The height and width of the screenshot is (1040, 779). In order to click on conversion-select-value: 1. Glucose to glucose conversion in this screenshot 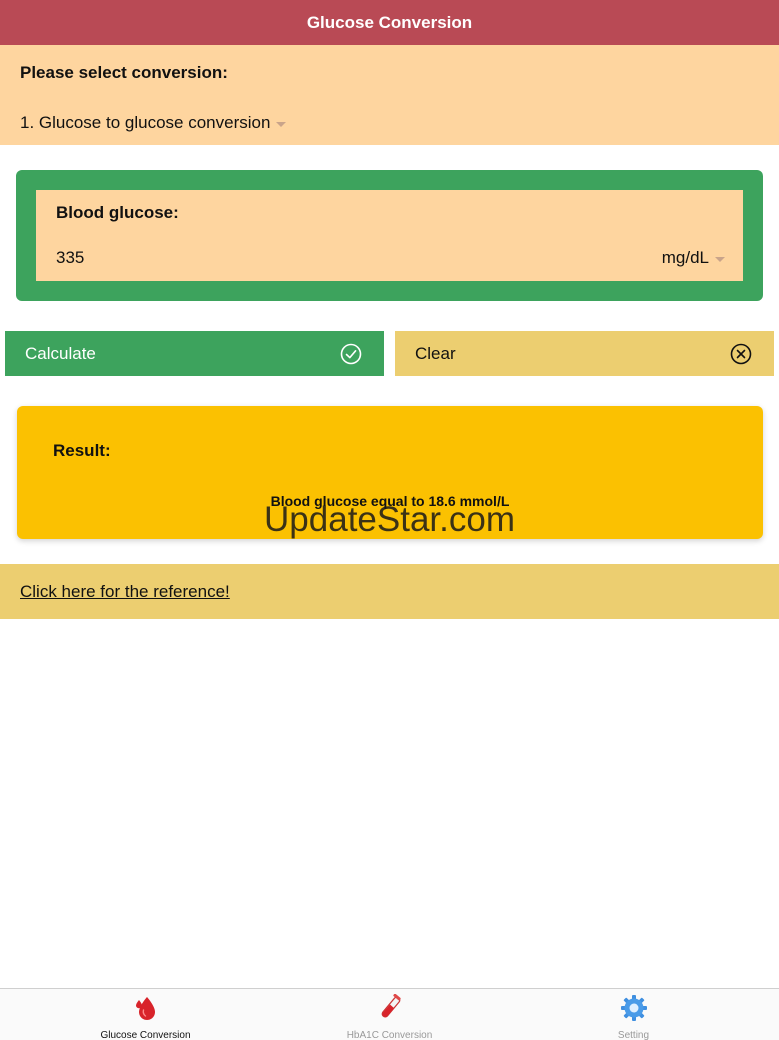, I will do `click(145, 122)`.